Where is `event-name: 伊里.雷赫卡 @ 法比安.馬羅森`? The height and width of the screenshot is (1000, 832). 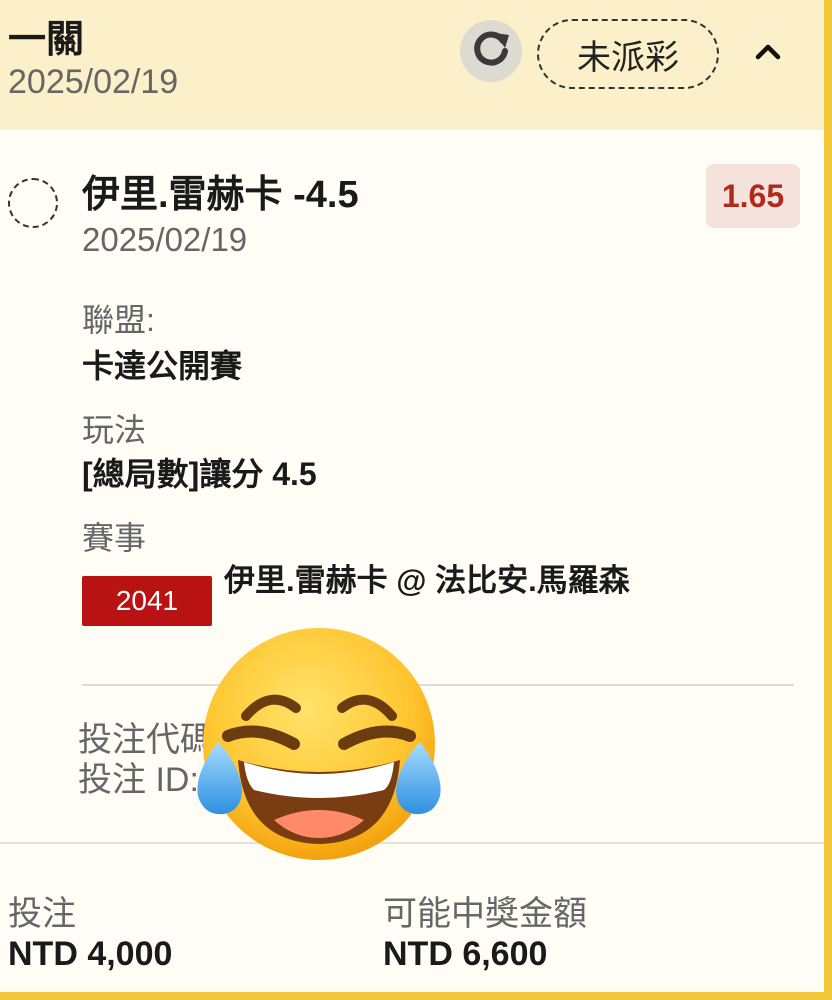
event-name: 伊里.雷赫卡 @ 法比安.馬羅森 is located at coordinates (427, 580).